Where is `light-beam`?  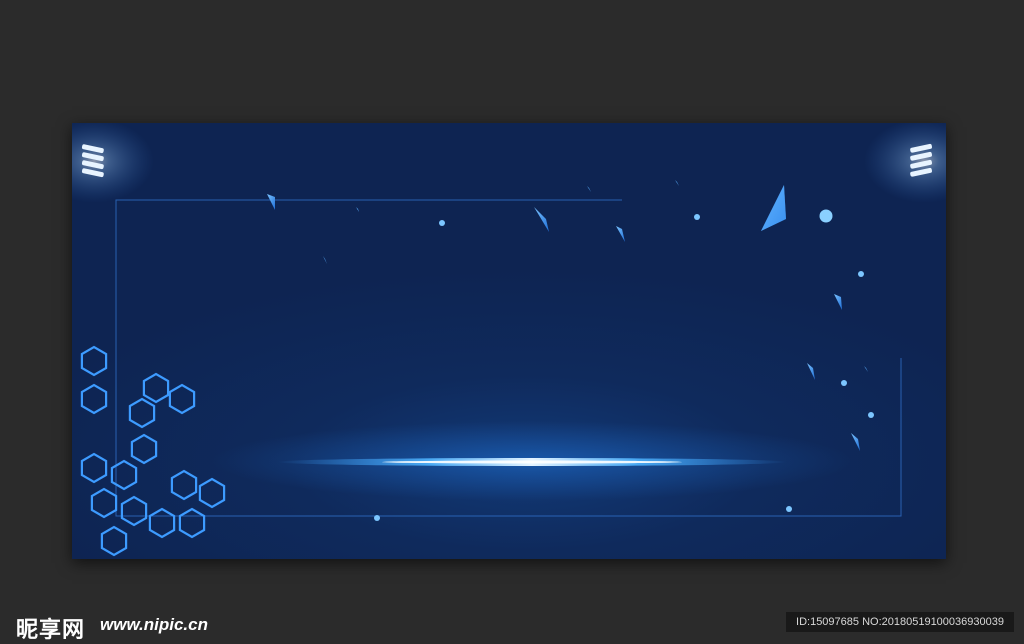 light-beam is located at coordinates (532, 461).